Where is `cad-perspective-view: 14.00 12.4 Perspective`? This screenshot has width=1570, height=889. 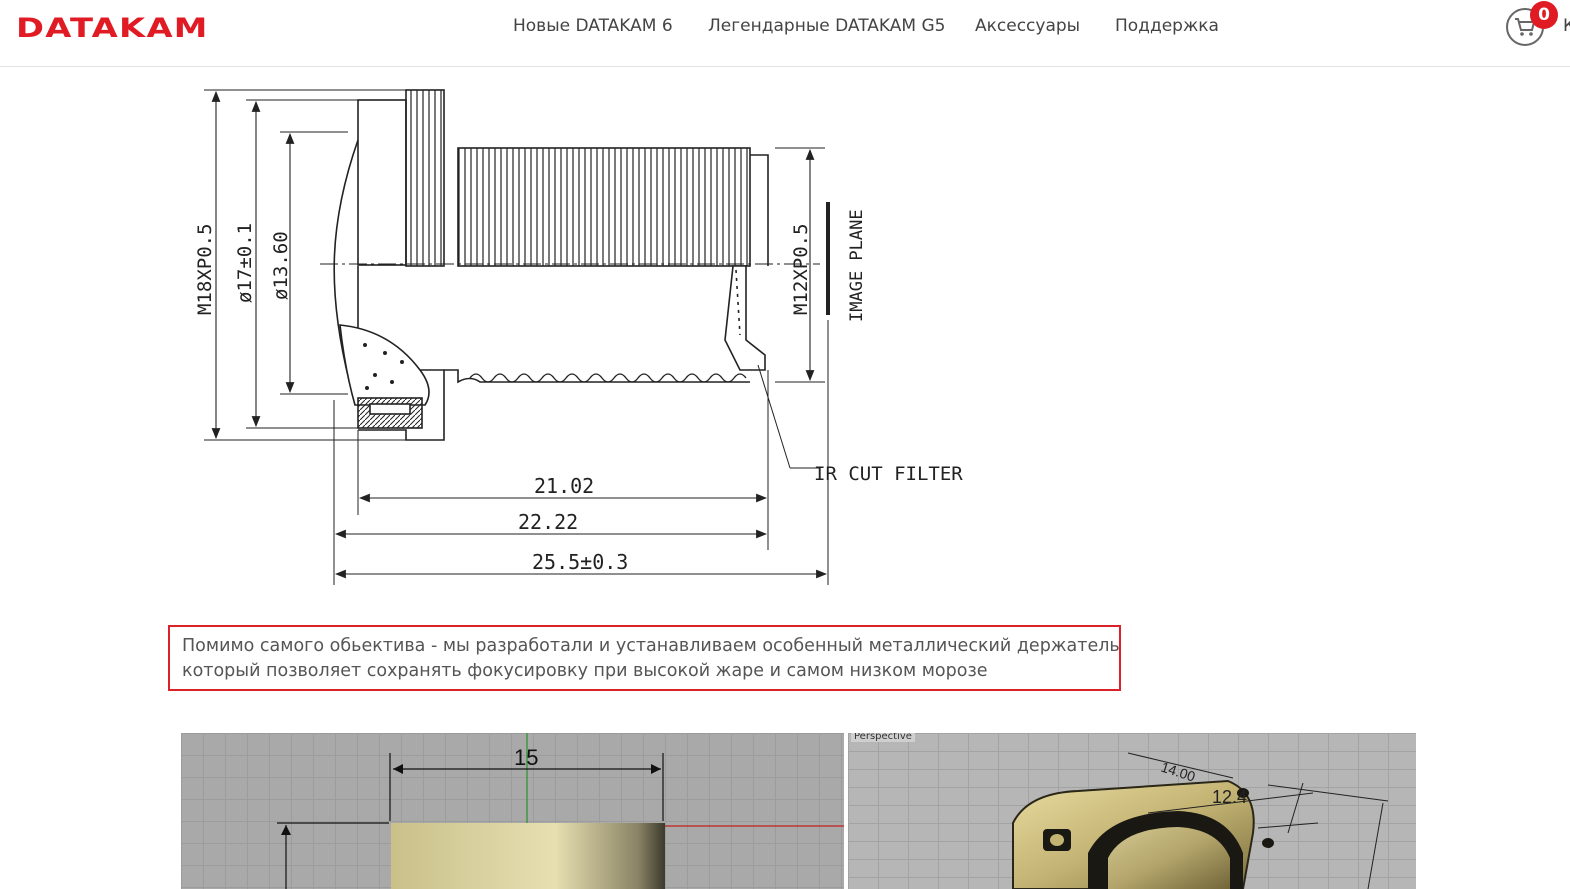 cad-perspective-view: 14.00 12.4 Perspective is located at coordinates (1132, 811).